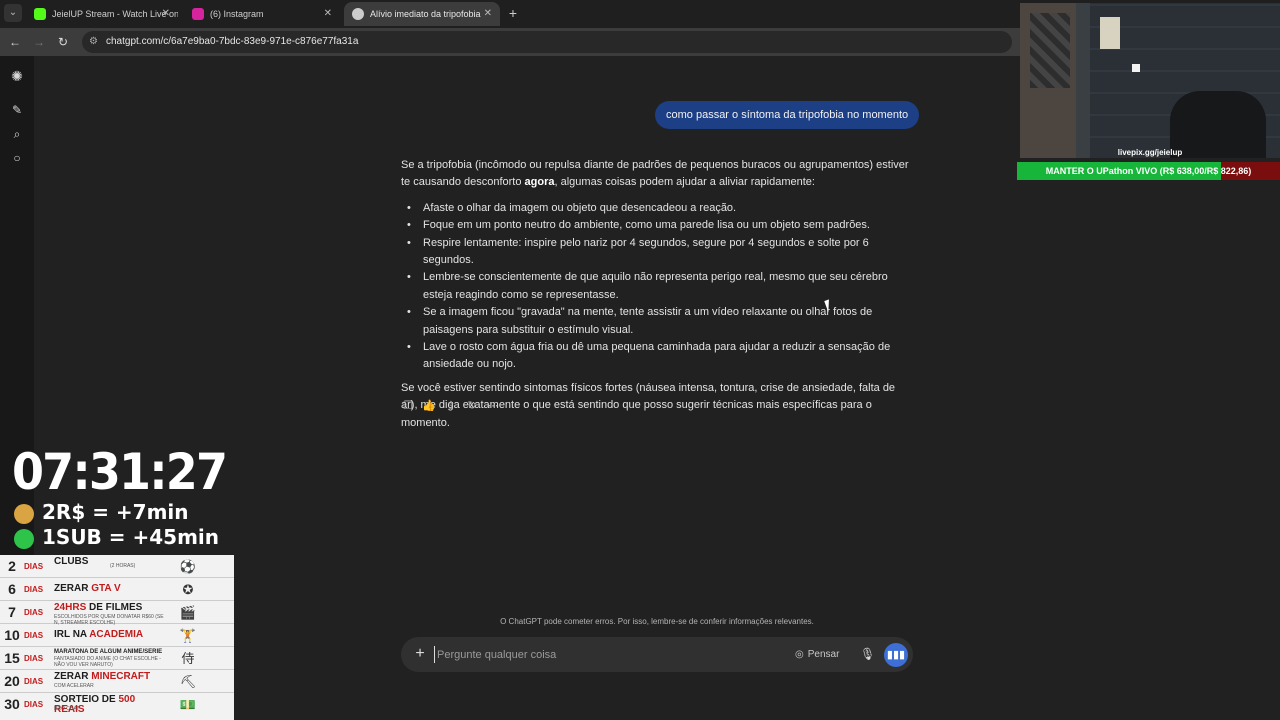  I want to click on goal-title-text: CLUBS, so click(71, 561).